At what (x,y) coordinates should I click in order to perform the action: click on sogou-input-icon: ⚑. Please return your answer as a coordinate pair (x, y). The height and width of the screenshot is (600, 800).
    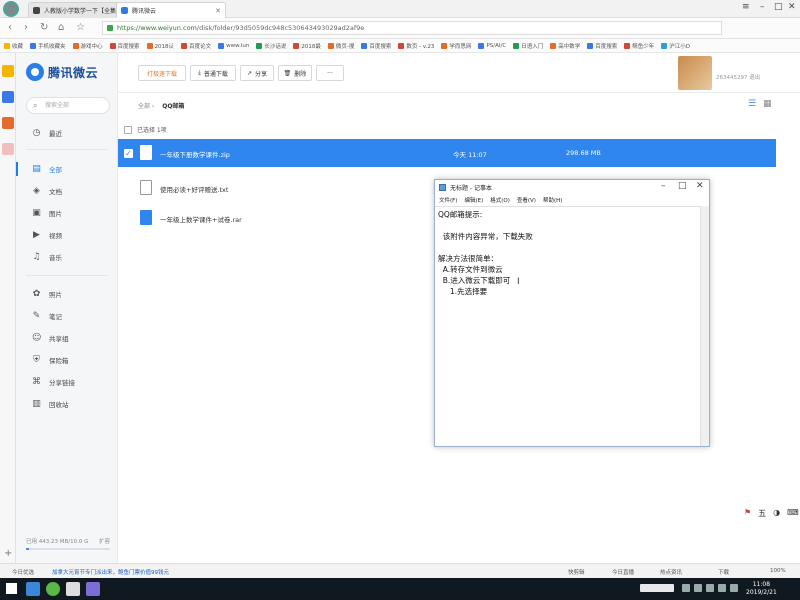
    Looking at the image, I should click on (747, 513).